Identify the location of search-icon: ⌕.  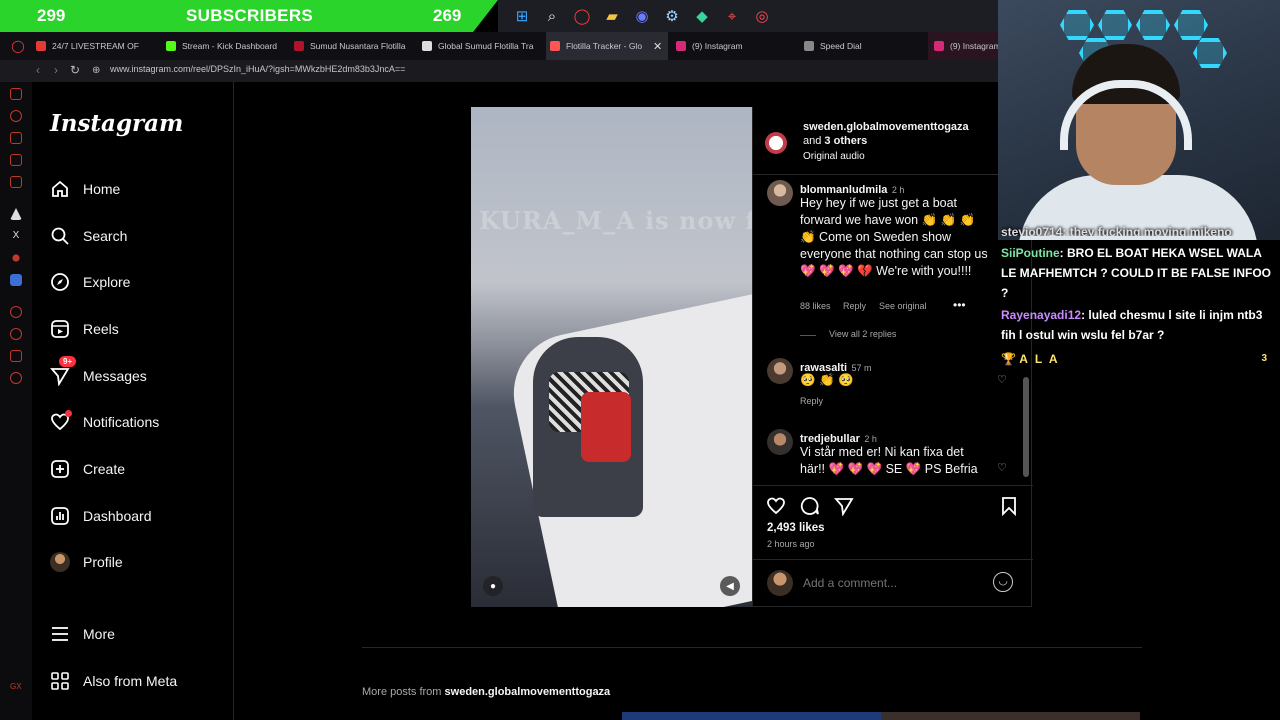
(552, 16).